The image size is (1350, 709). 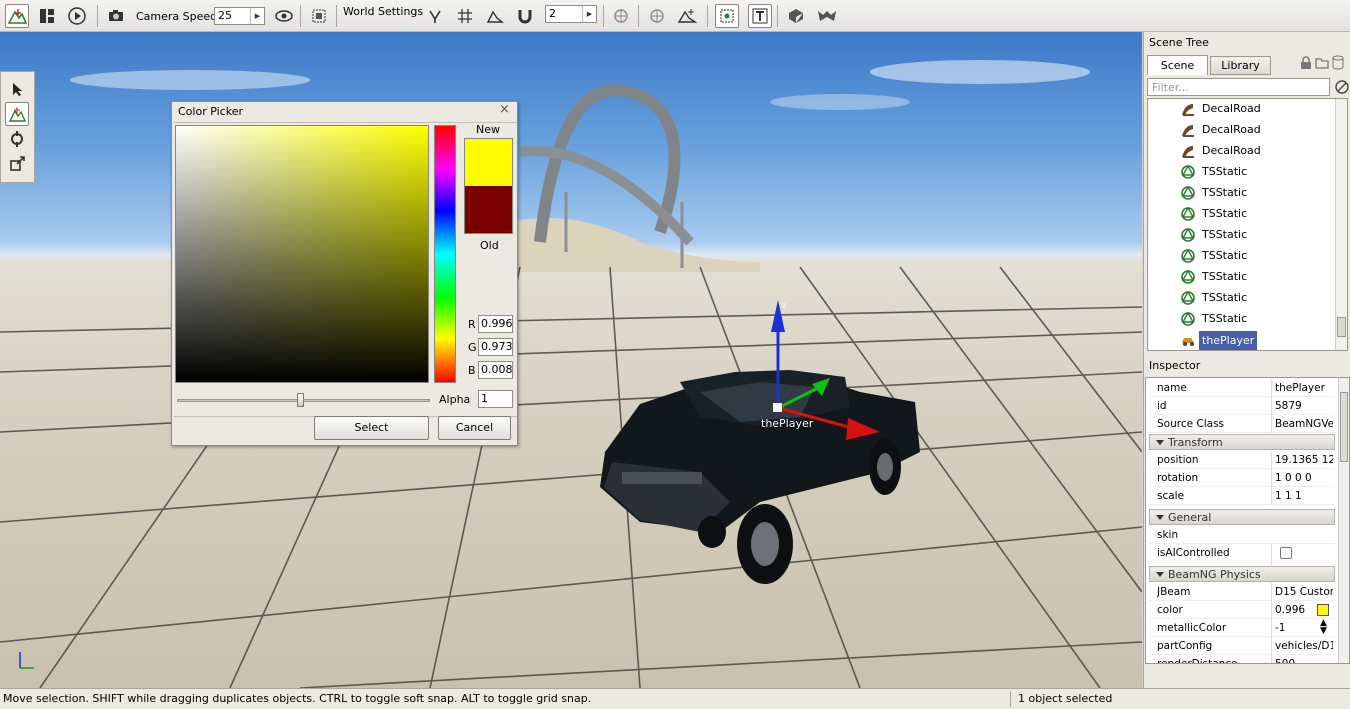 What do you see at coordinates (1188, 130) in the screenshot?
I see `decal-road-icon` at bounding box center [1188, 130].